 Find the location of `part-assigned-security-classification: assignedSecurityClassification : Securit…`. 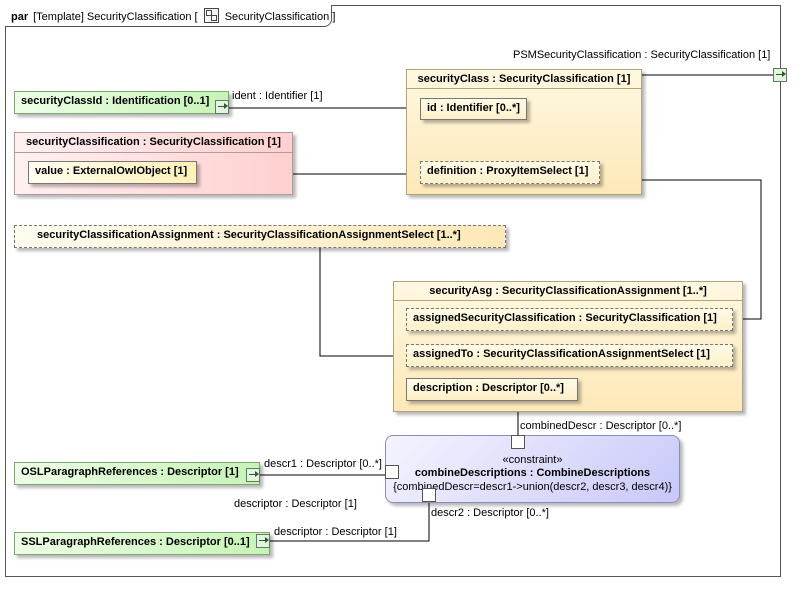

part-assigned-security-classification: assignedSecurityClassification : Securit… is located at coordinates (569, 319).